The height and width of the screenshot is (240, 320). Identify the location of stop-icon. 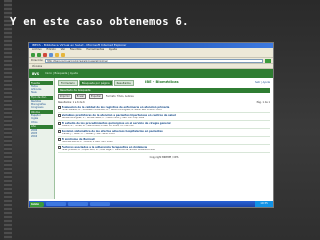
(45, 54).